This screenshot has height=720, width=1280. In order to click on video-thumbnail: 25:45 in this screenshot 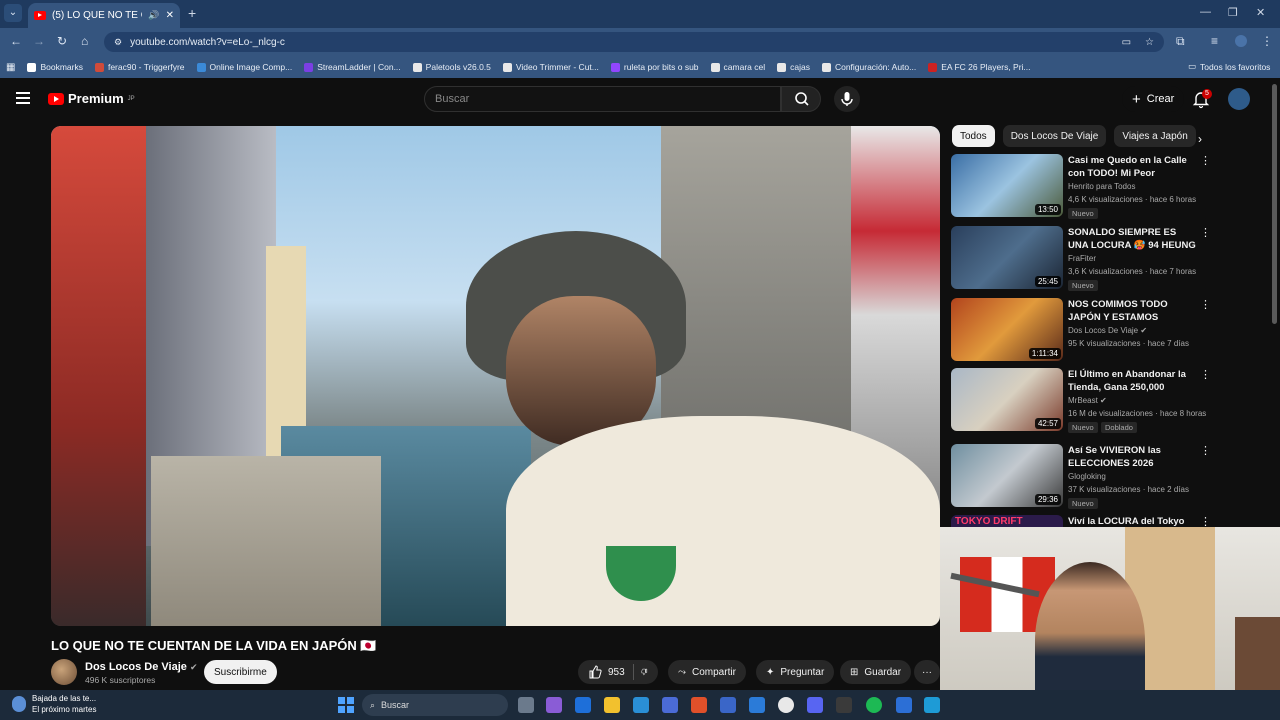, I will do `click(1007, 257)`.